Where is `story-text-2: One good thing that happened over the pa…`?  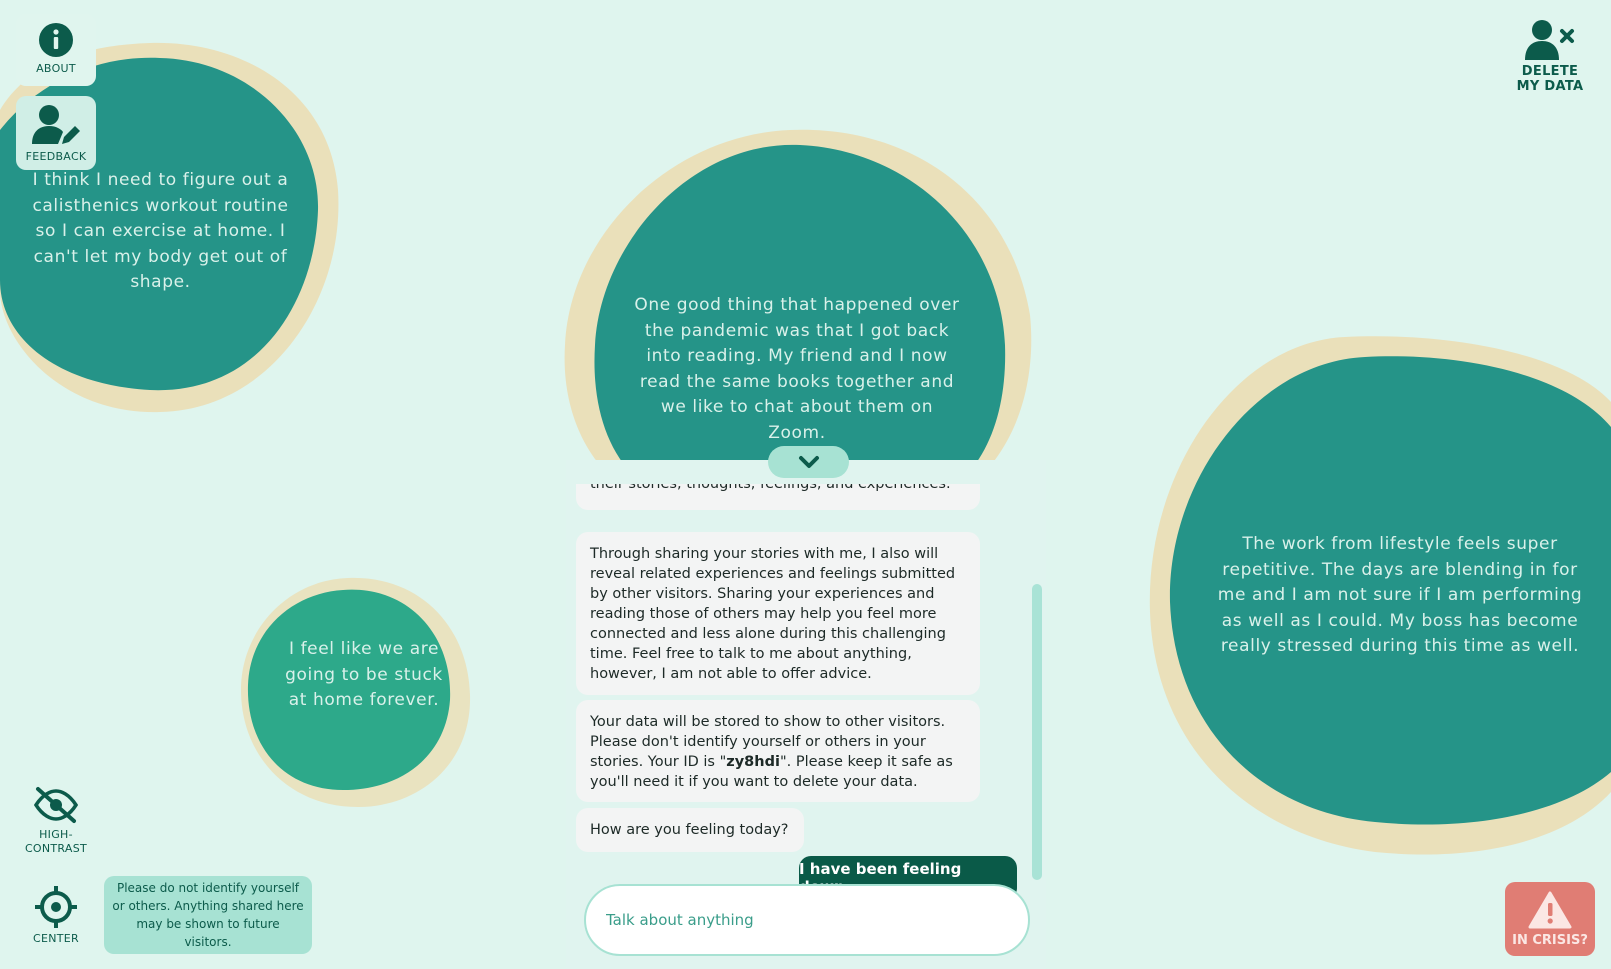 story-text-2: One good thing that happened over the pa… is located at coordinates (797, 369).